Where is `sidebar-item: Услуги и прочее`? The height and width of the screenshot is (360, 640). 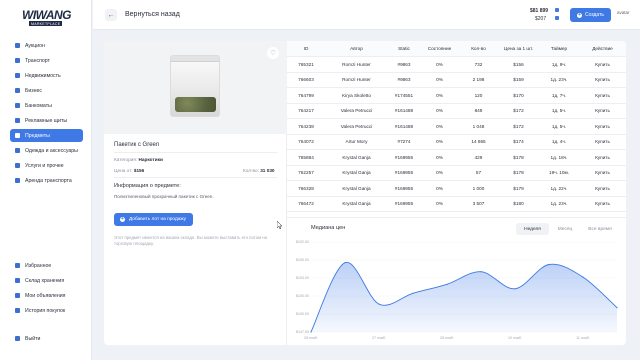 sidebar-item: Услуги и прочее is located at coordinates (46, 165).